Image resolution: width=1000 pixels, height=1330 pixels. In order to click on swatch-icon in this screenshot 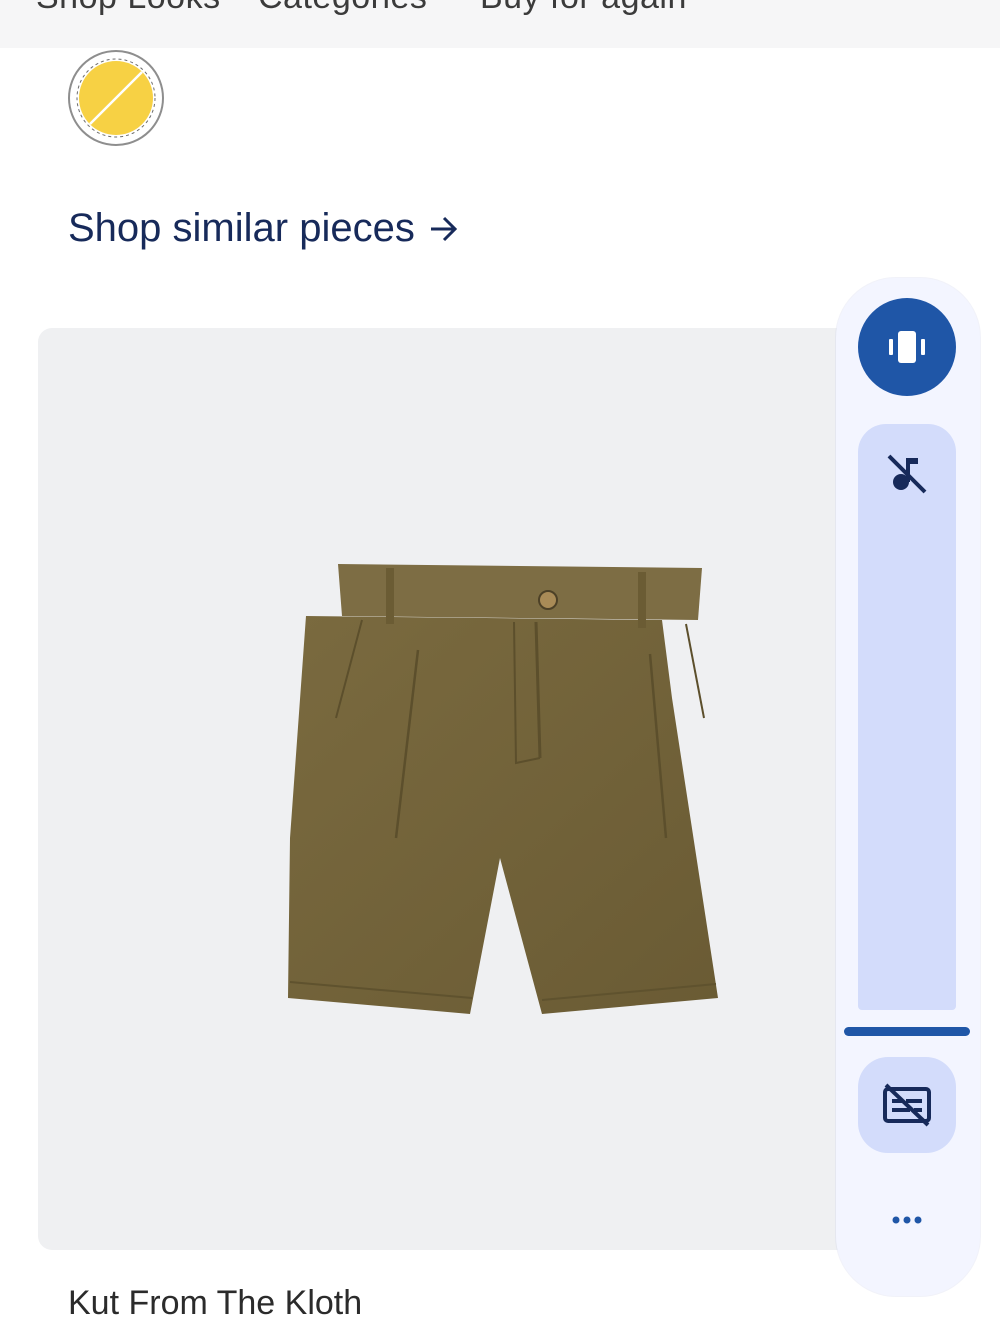, I will do `click(116, 98)`.